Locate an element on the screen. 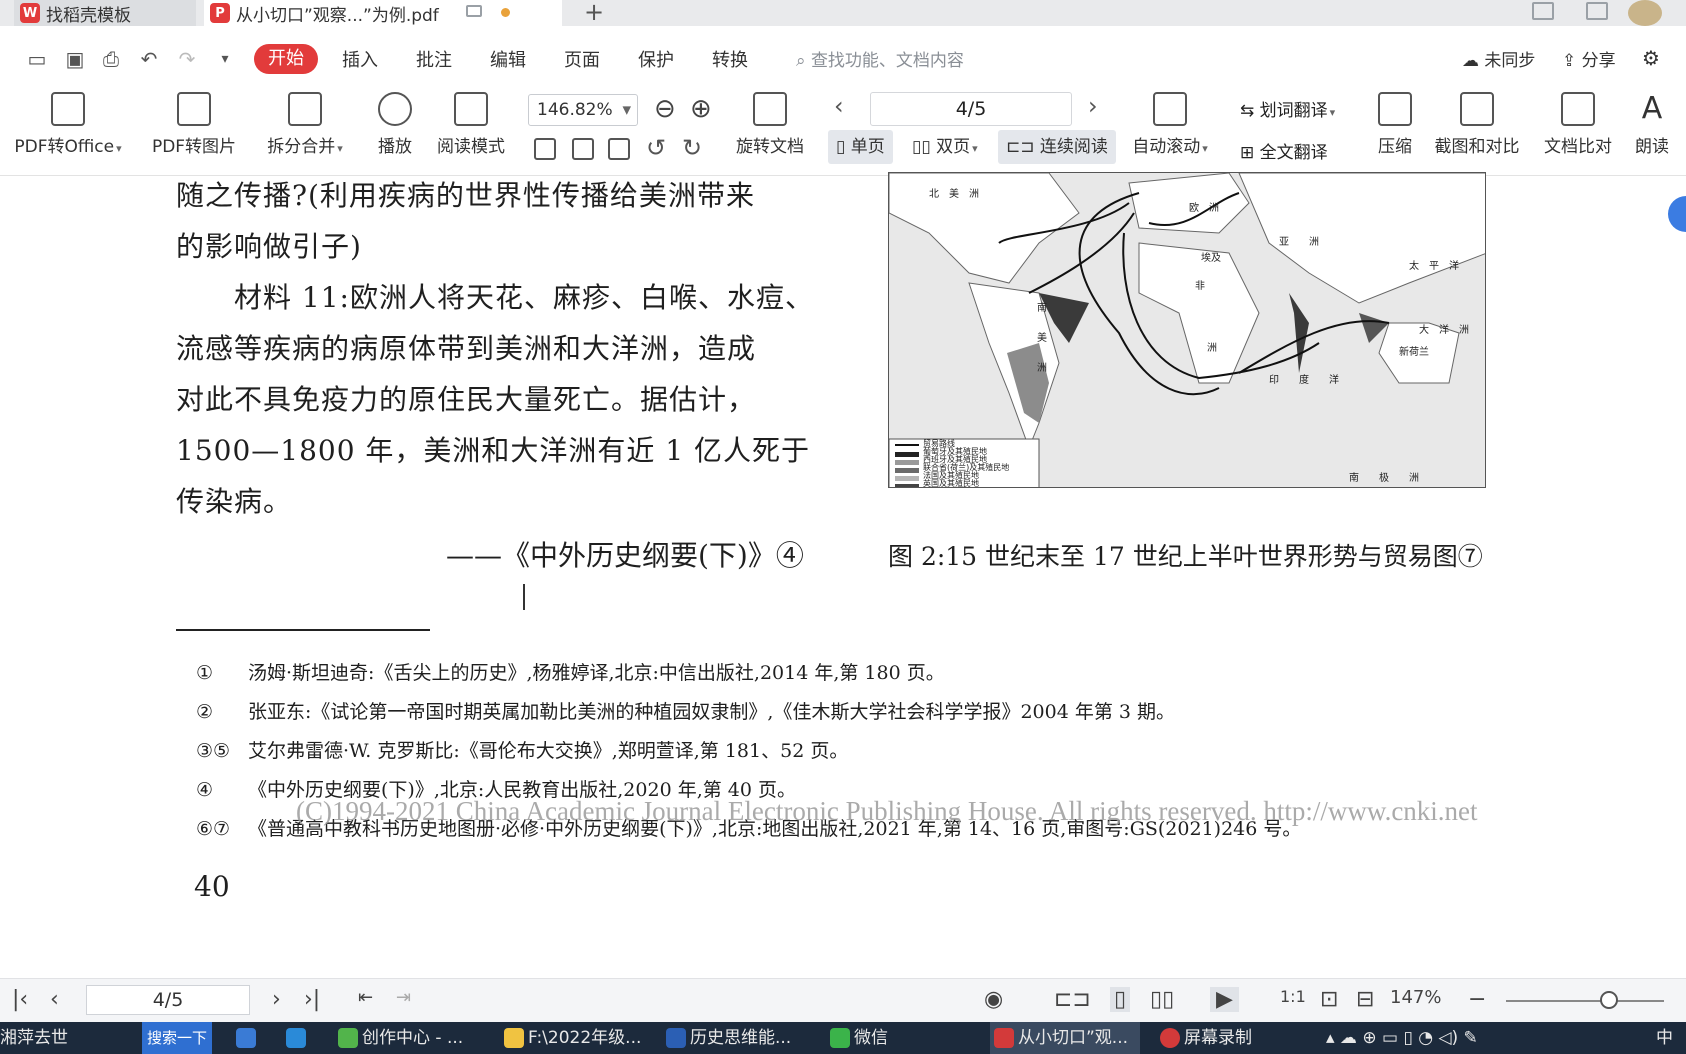  sync-button: ☁ 未同步 is located at coordinates (1498, 58).